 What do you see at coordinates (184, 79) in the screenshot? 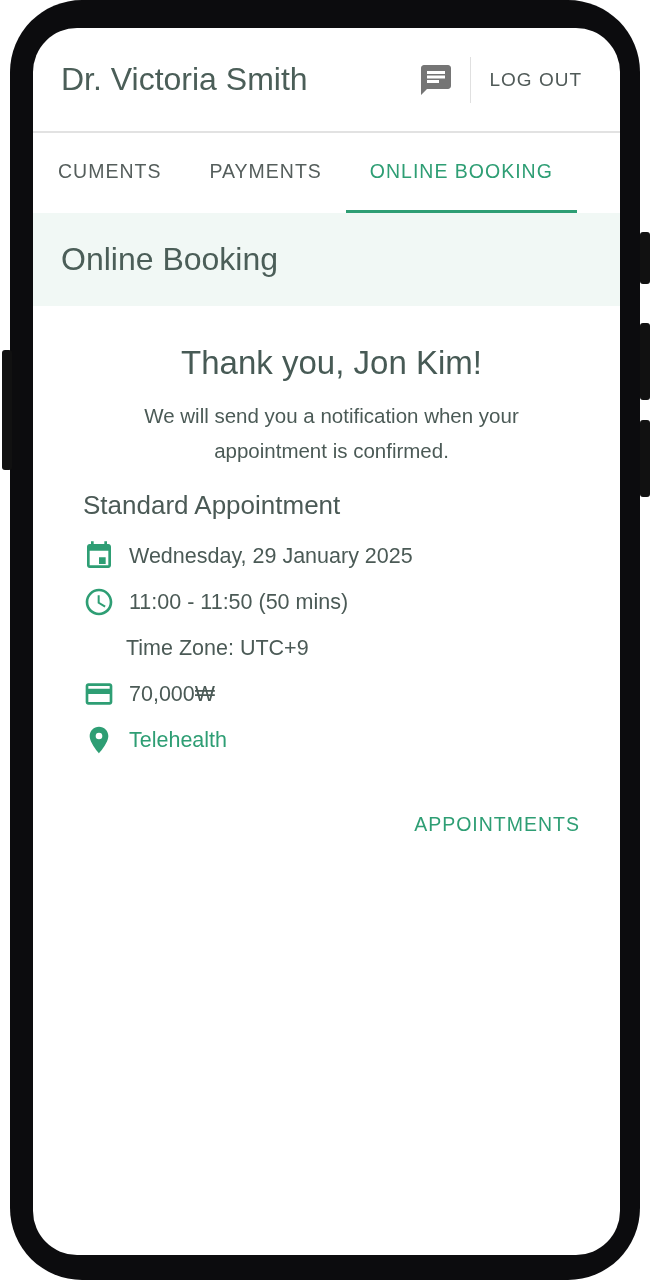
I see `doctor-name: Dr. Victoria Smith` at bounding box center [184, 79].